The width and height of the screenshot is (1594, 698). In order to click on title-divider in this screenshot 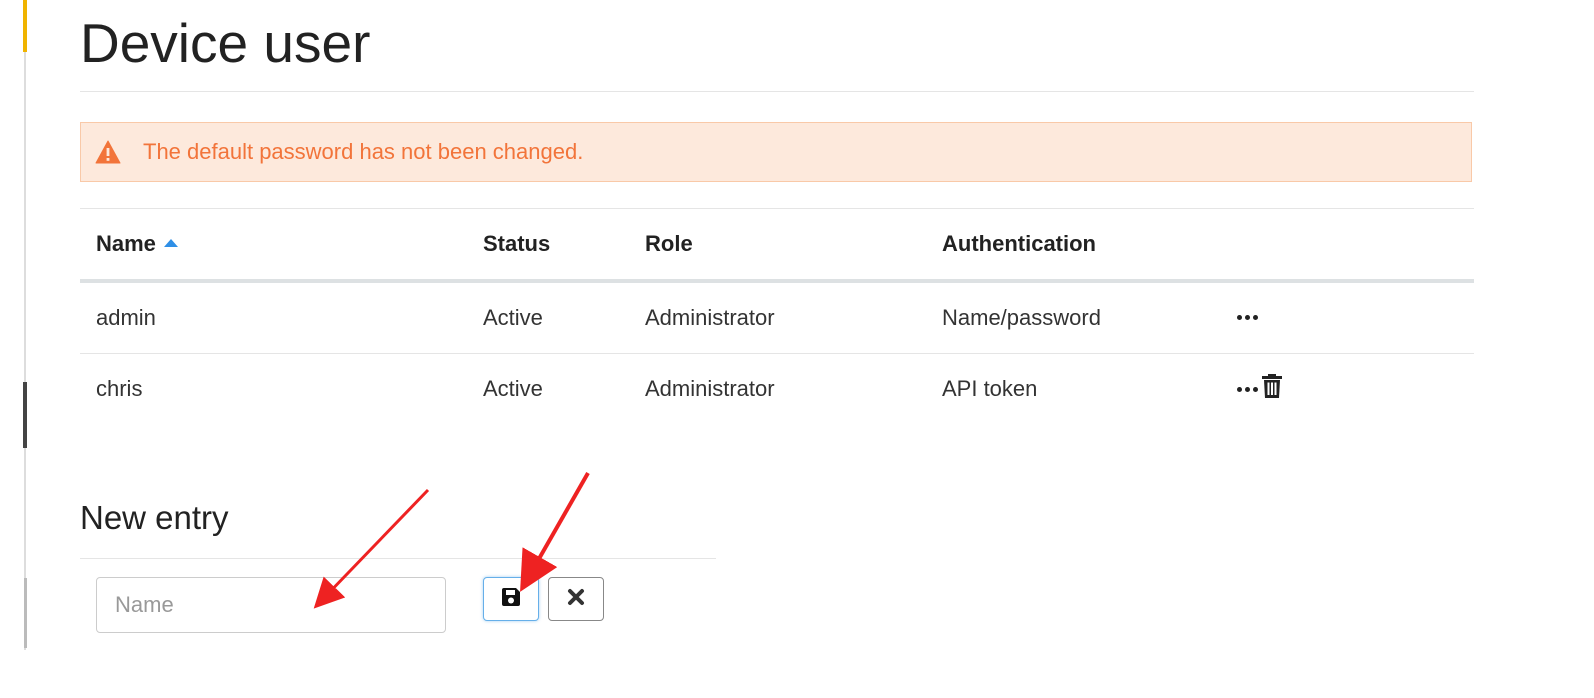, I will do `click(777, 91)`.